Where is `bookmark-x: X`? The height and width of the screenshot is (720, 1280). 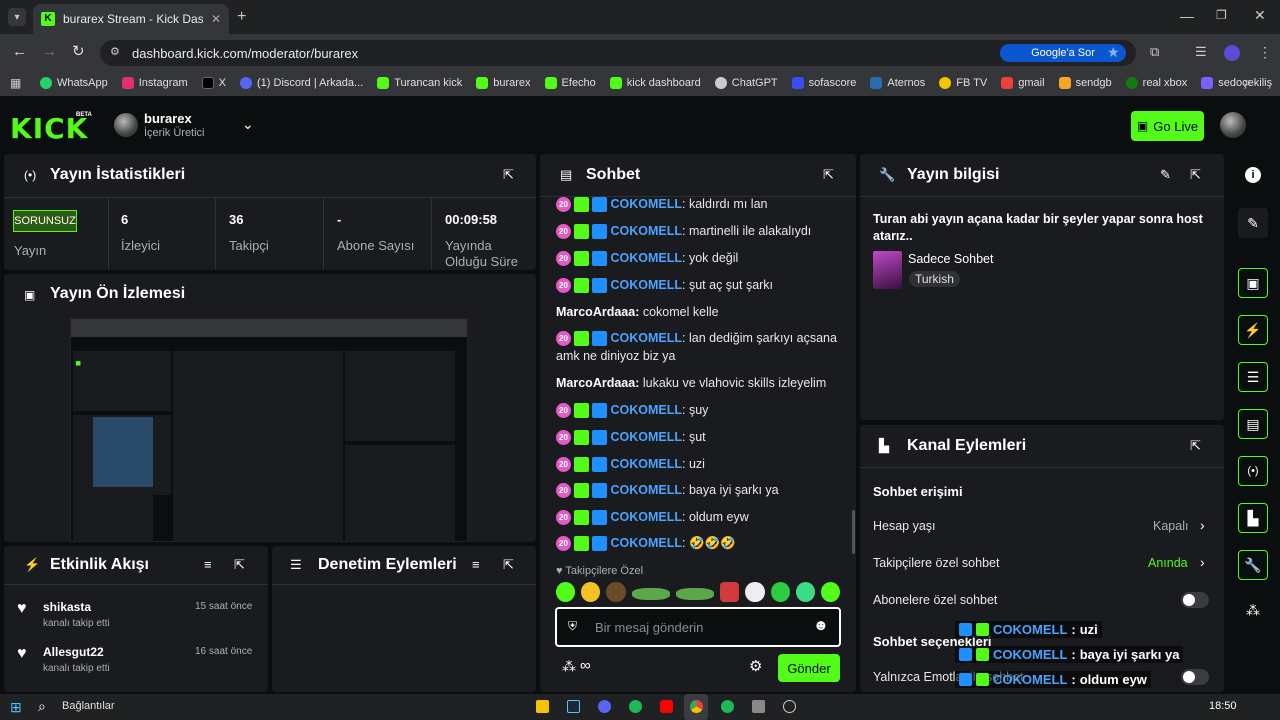
bookmark-x: X is located at coordinates (213, 83).